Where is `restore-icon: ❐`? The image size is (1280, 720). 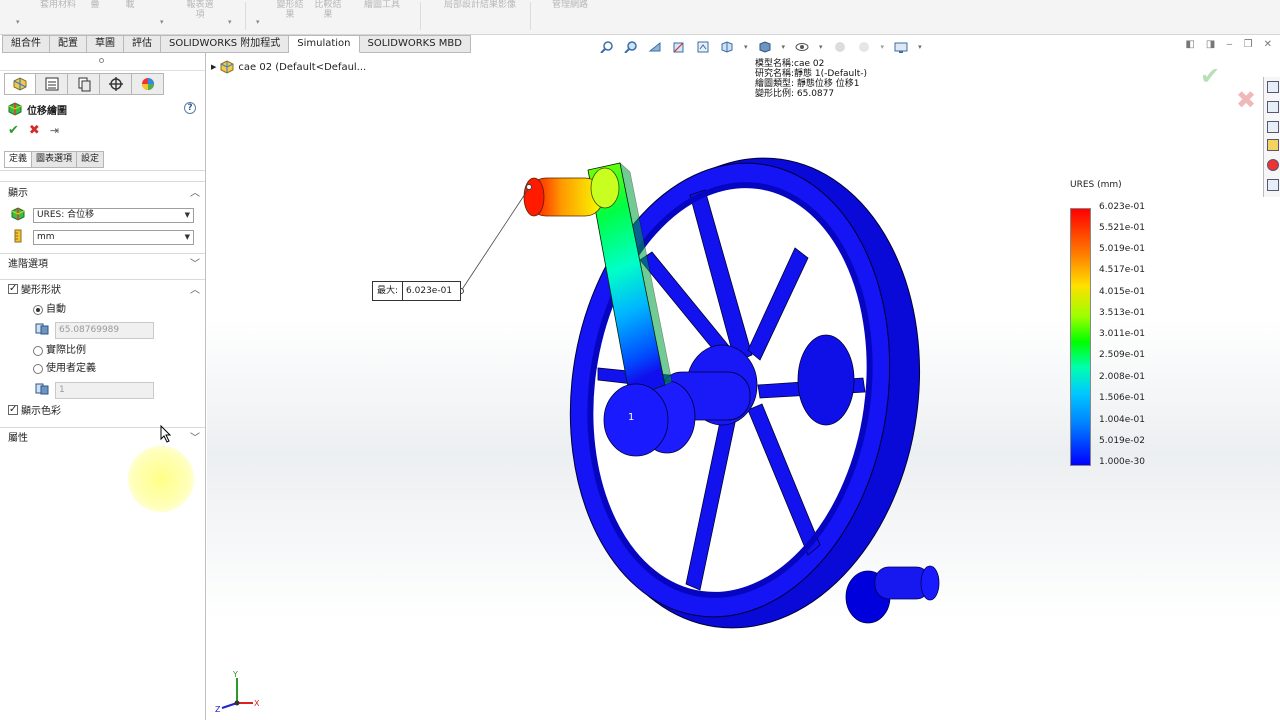 restore-icon: ❐ is located at coordinates (1248, 44).